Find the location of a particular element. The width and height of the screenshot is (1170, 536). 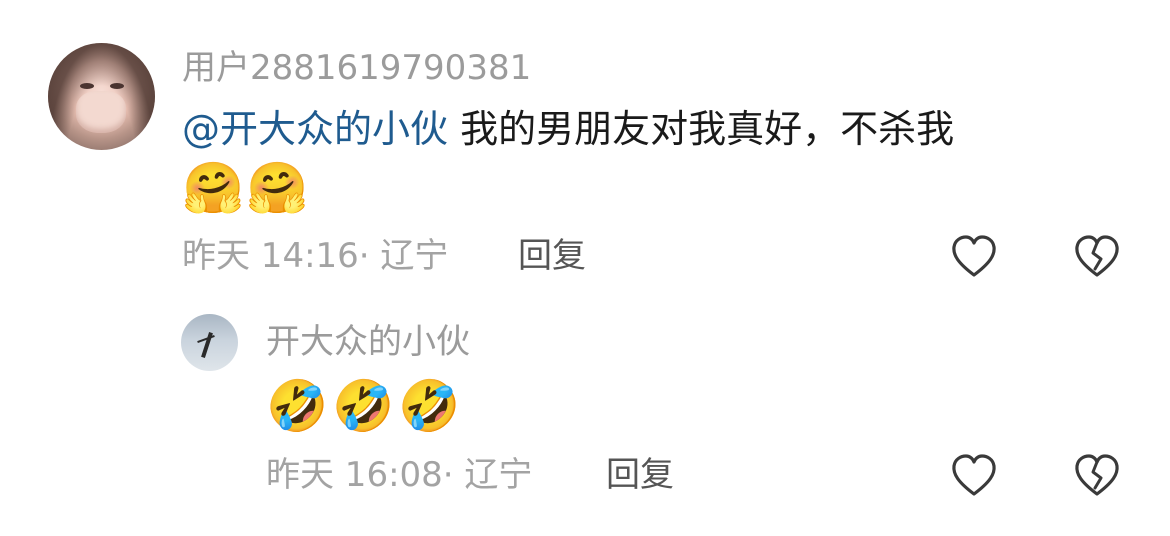

comment-username: 用户2881619790381 is located at coordinates (356, 68).